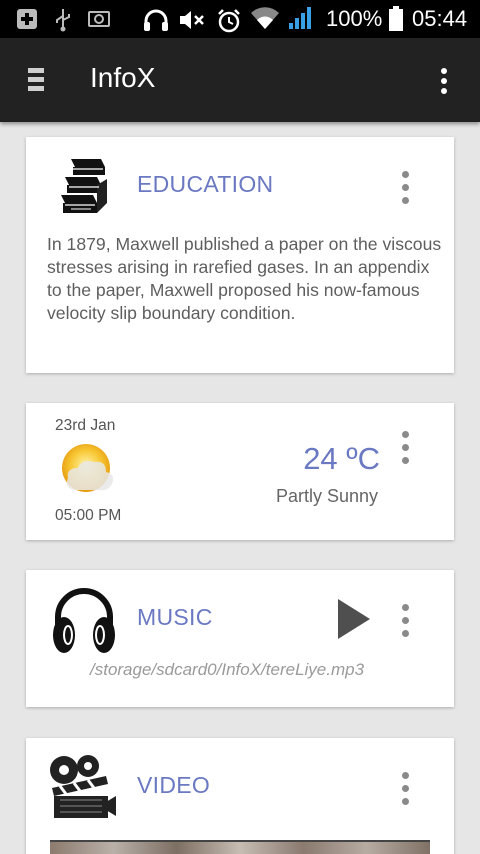 The image size is (480, 854). What do you see at coordinates (85, 425) in the screenshot?
I see `weather-date: 23rd Jan` at bounding box center [85, 425].